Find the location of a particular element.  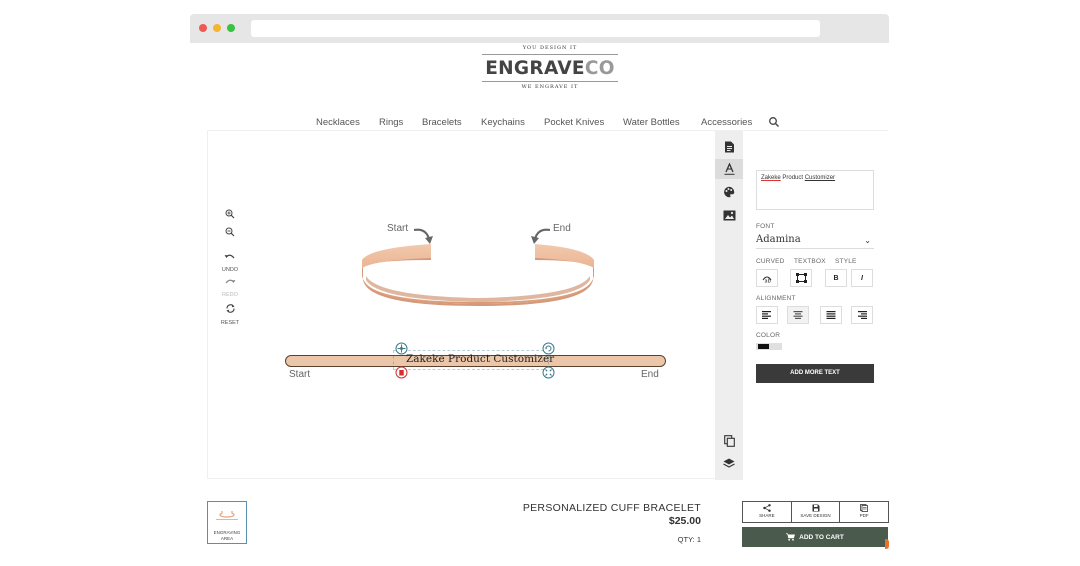

image-tool-button is located at coordinates (729, 215).